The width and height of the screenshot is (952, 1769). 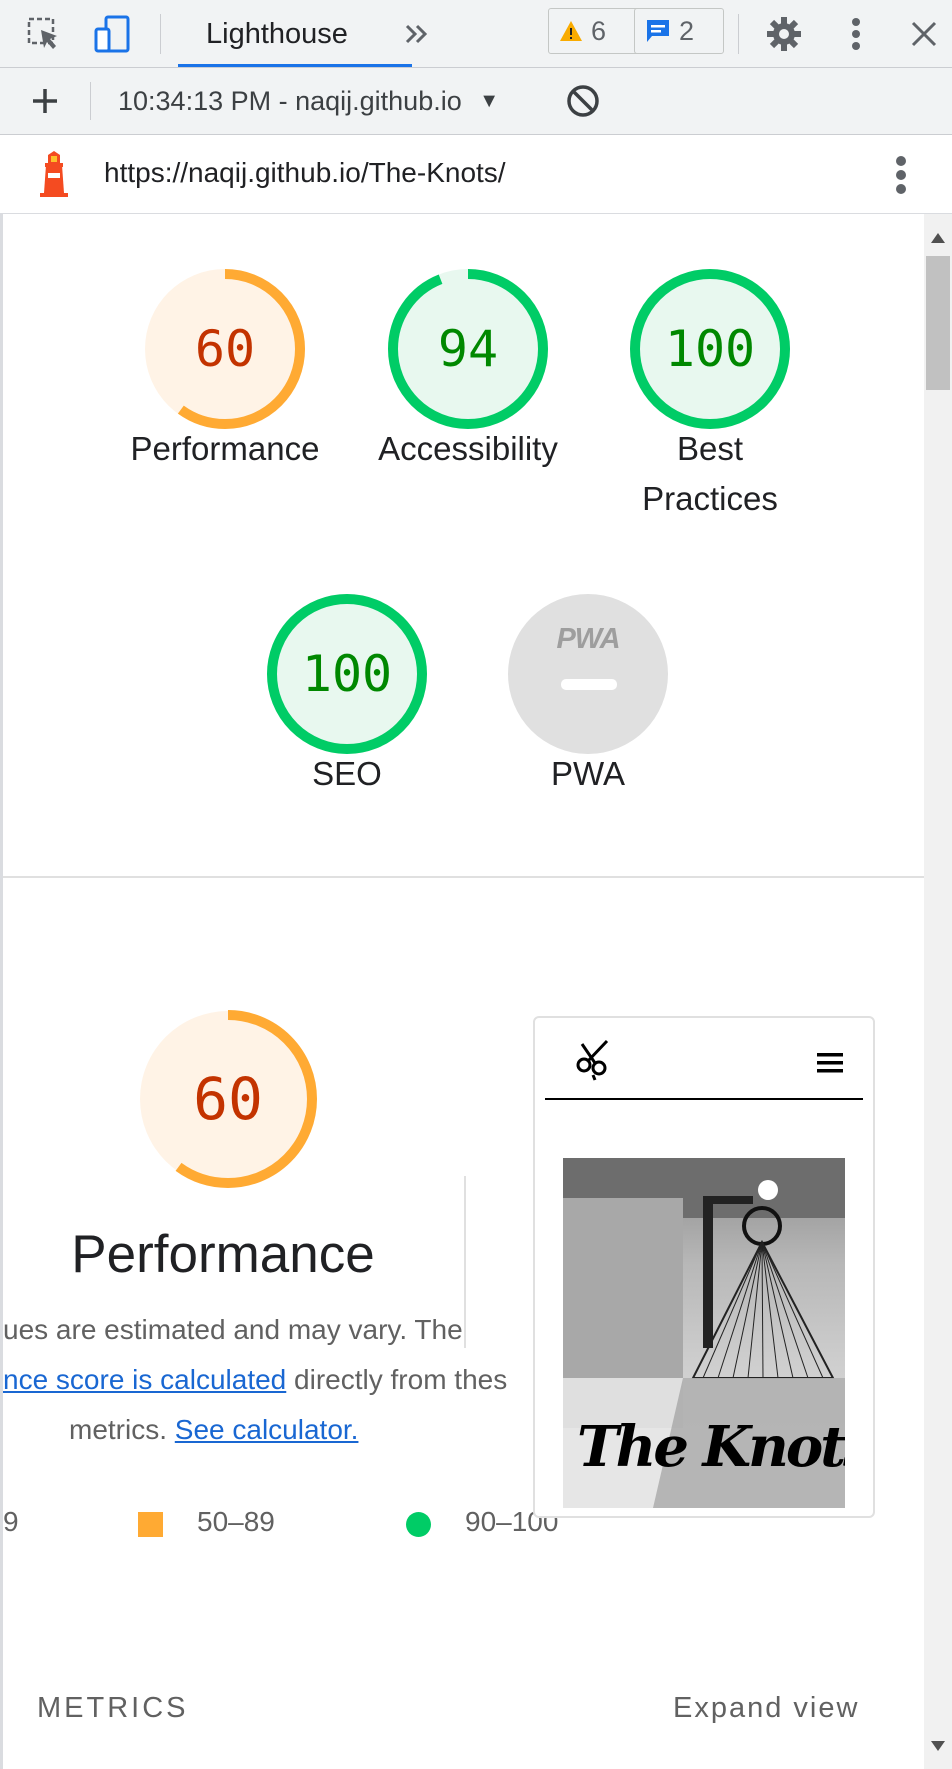 I want to click on best-practices-label: Best Practices, so click(x=710, y=473).